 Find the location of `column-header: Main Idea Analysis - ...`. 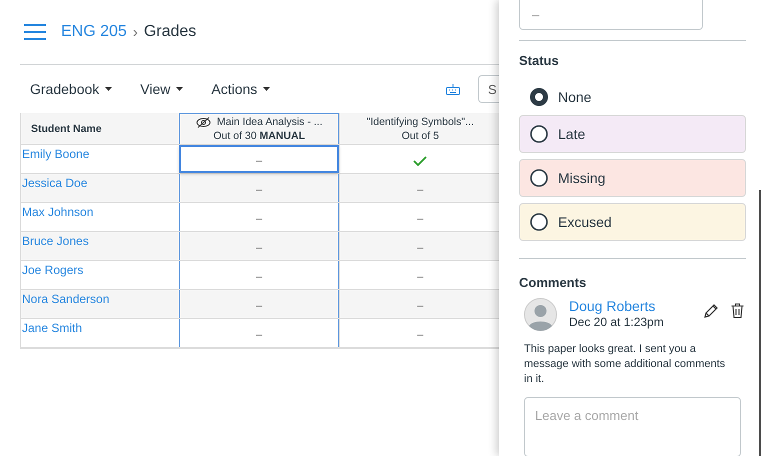

column-header: Main Idea Analysis - ... is located at coordinates (269, 122).